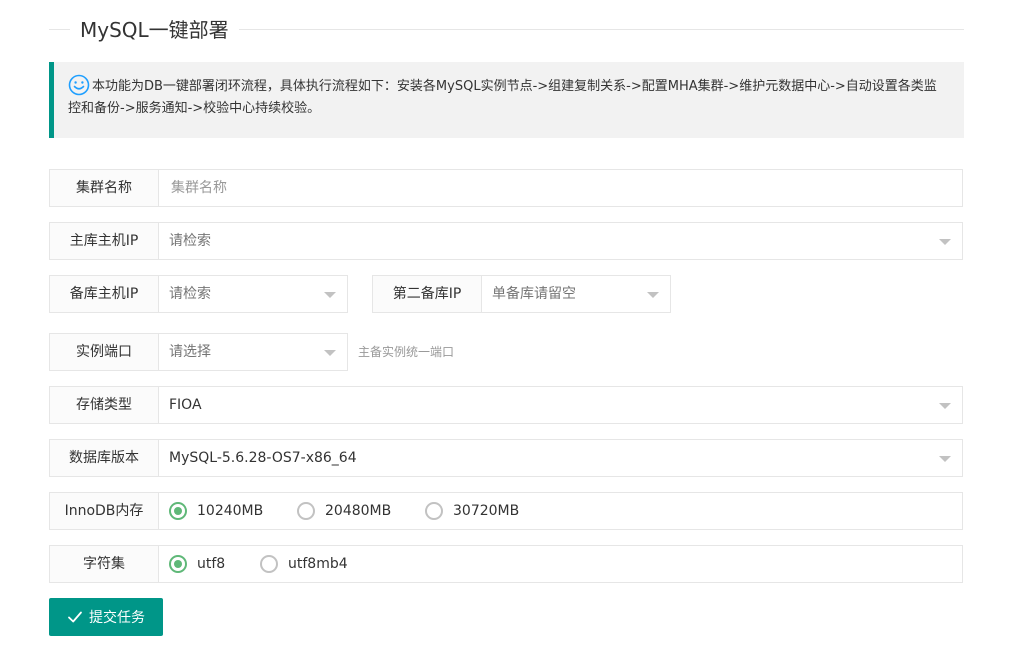 Image resolution: width=1018 pixels, height=653 pixels. I want to click on innodb-memory-option-label: 30720MB, so click(486, 511).